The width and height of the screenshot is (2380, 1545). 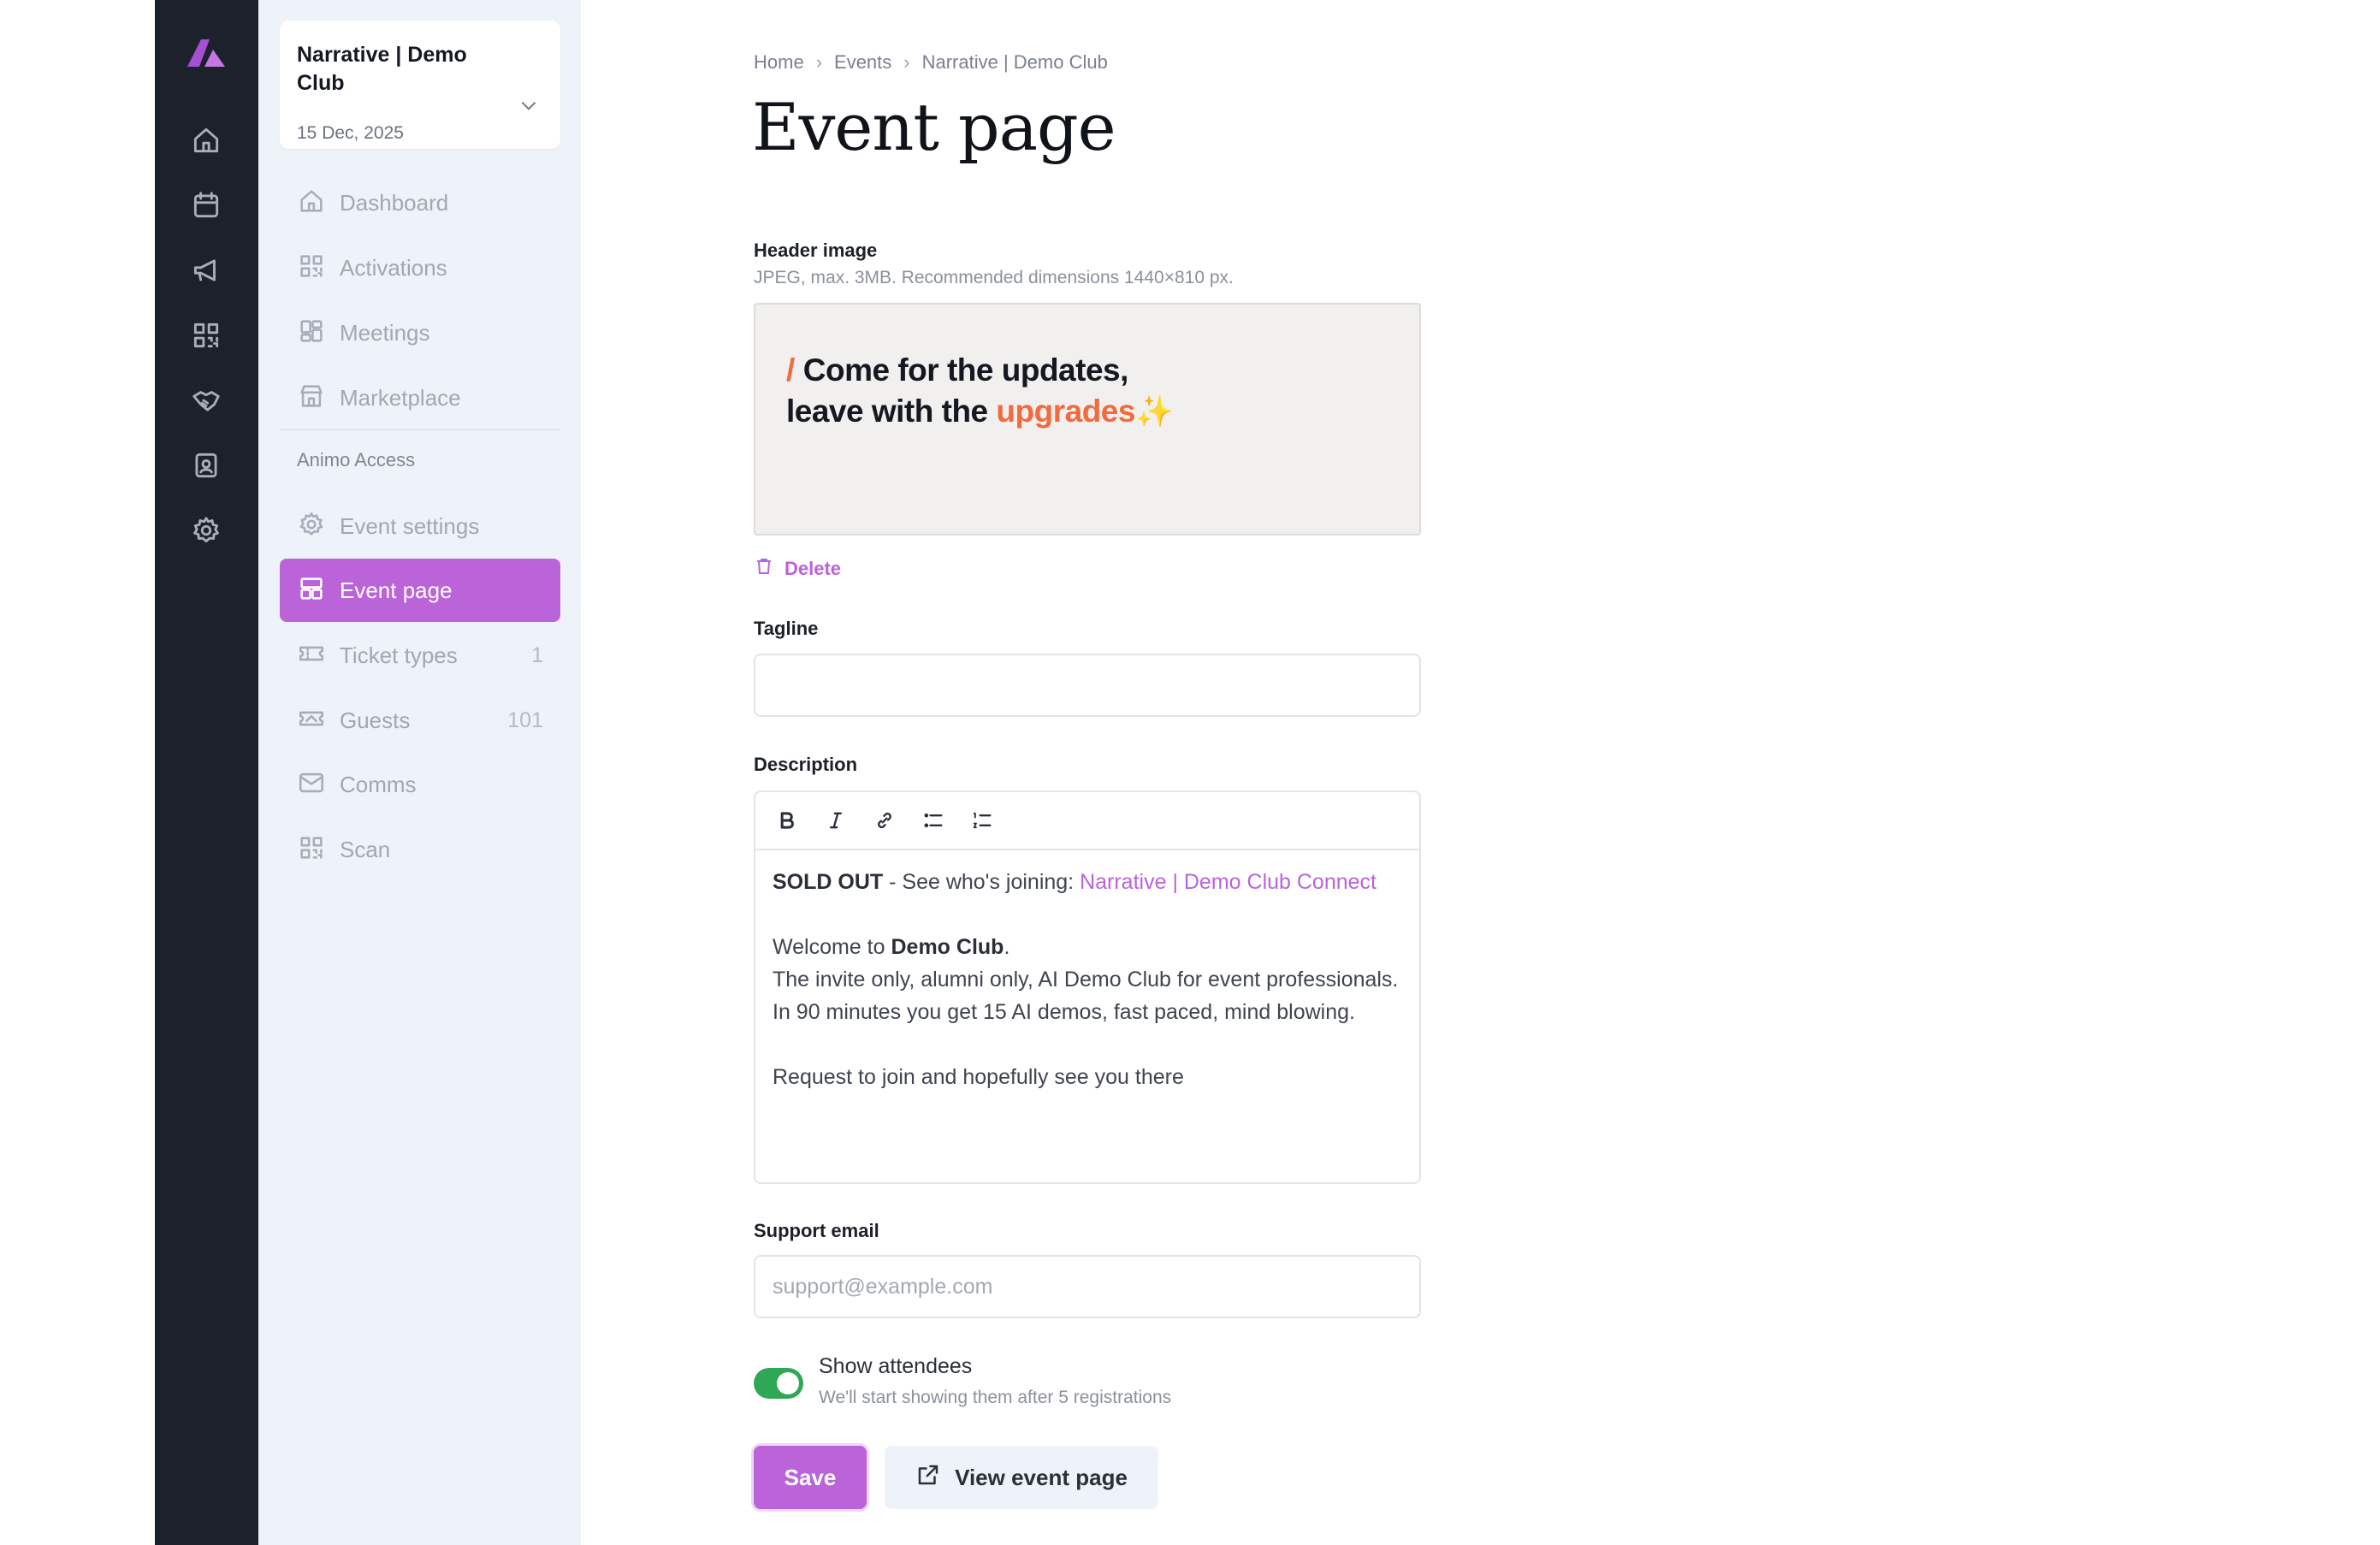 What do you see at coordinates (207, 205) in the screenshot?
I see `calendar-icon` at bounding box center [207, 205].